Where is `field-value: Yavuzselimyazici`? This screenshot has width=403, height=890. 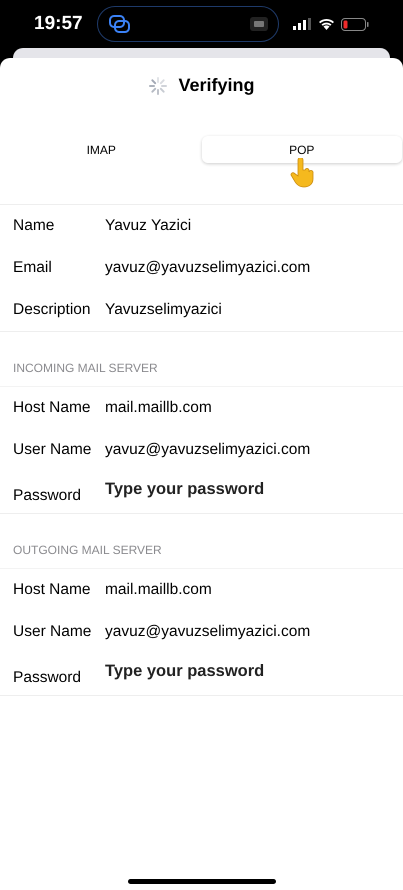
field-value: Yavuzselimyazici is located at coordinates (163, 310).